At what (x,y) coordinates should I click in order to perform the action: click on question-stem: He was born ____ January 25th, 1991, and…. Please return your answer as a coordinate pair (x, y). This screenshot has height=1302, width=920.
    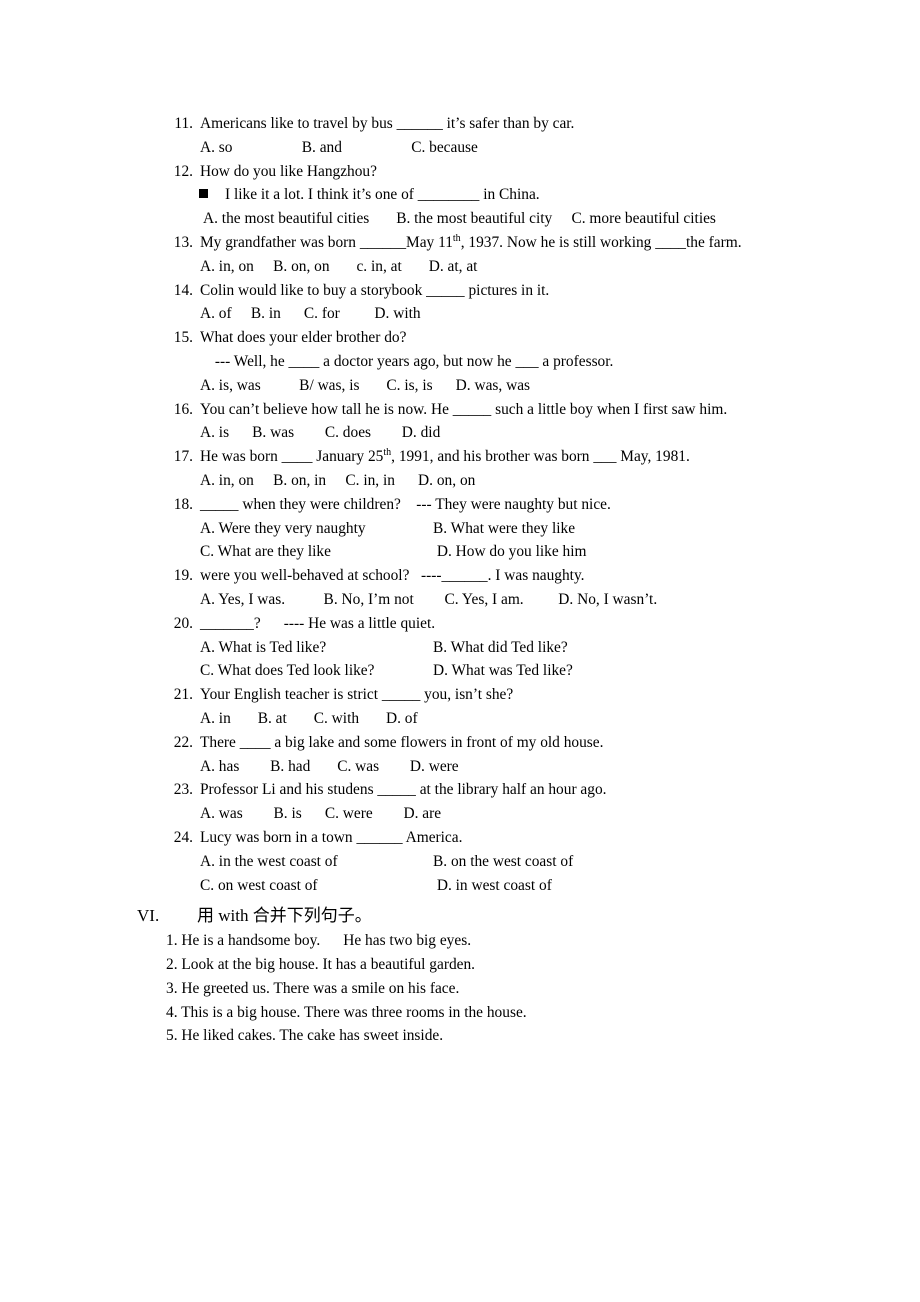
    Looking at the image, I should click on (445, 457).